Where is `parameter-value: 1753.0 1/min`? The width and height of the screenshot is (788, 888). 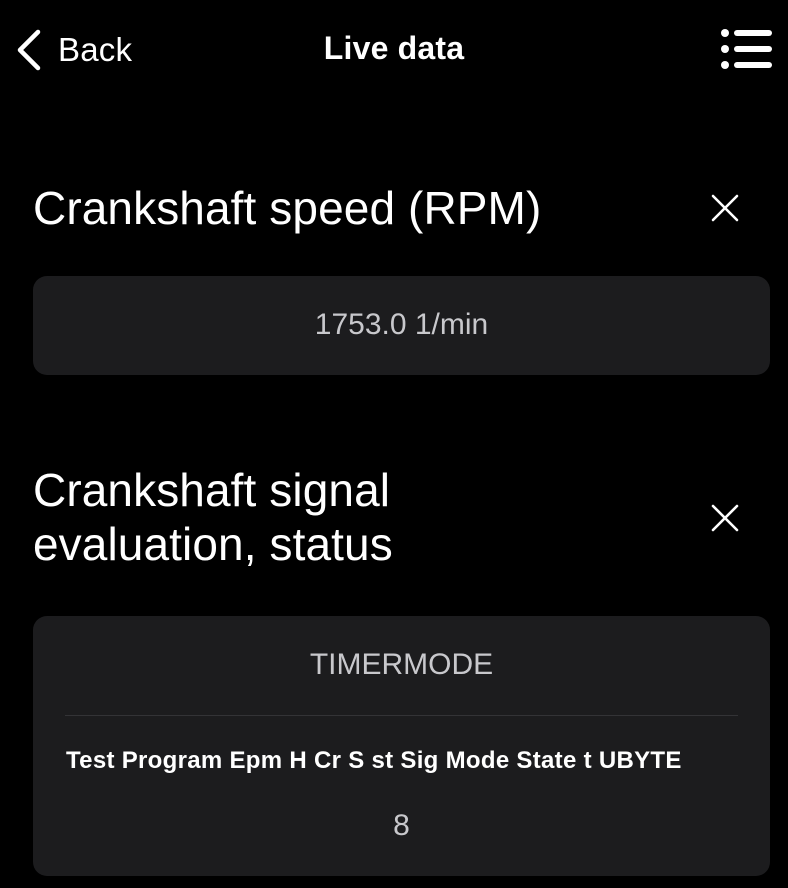
parameter-value: 1753.0 1/min is located at coordinates (401, 324).